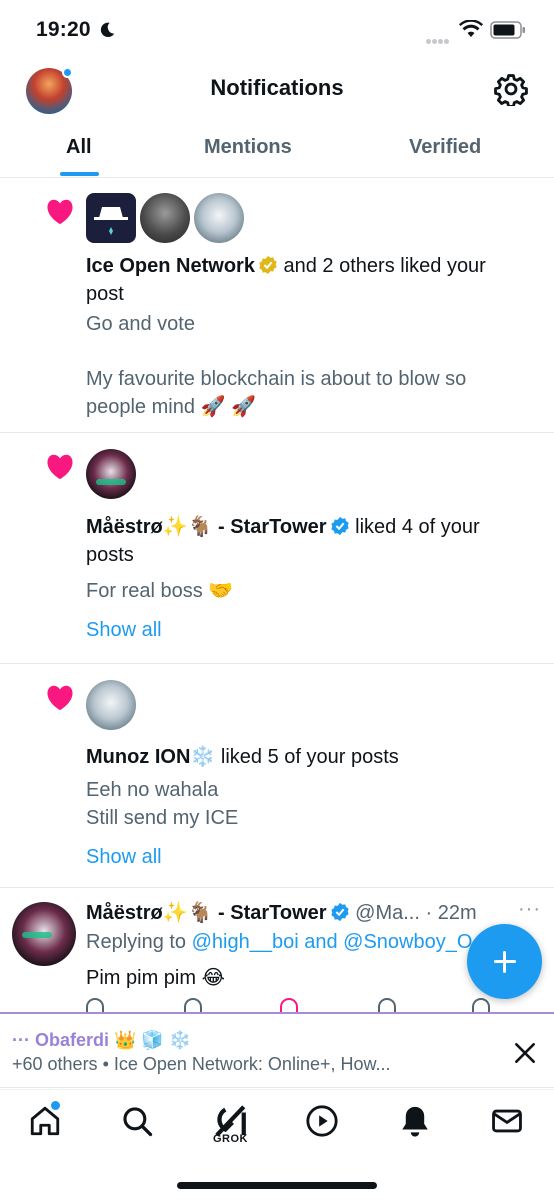 The height and width of the screenshot is (1200, 554). I want to click on status-time: 19:20, so click(63, 29).